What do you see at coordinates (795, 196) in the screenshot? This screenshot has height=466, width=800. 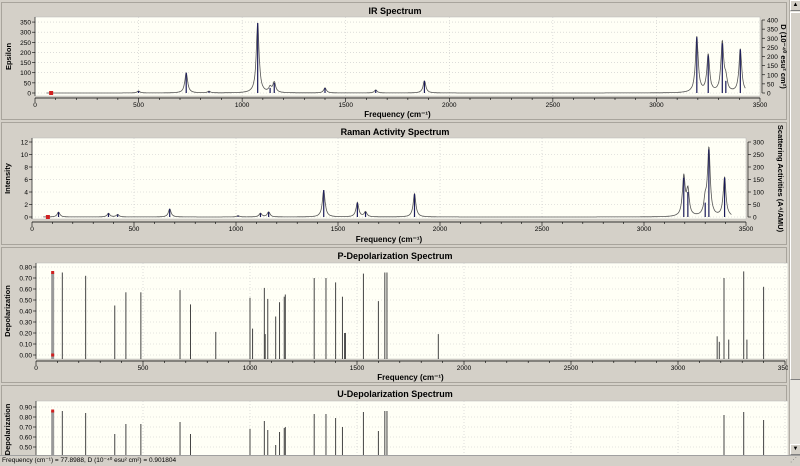 I see `scrollbar-thumb` at bounding box center [795, 196].